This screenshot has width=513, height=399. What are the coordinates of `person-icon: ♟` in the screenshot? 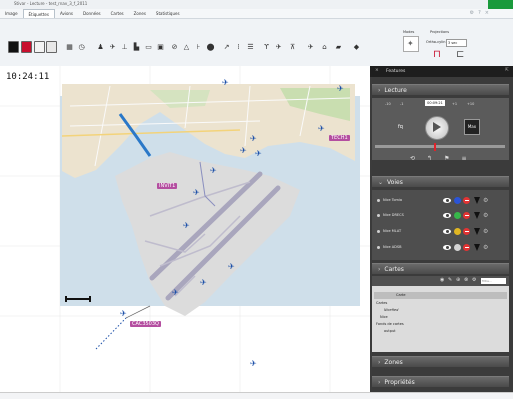 It's located at (100, 46).